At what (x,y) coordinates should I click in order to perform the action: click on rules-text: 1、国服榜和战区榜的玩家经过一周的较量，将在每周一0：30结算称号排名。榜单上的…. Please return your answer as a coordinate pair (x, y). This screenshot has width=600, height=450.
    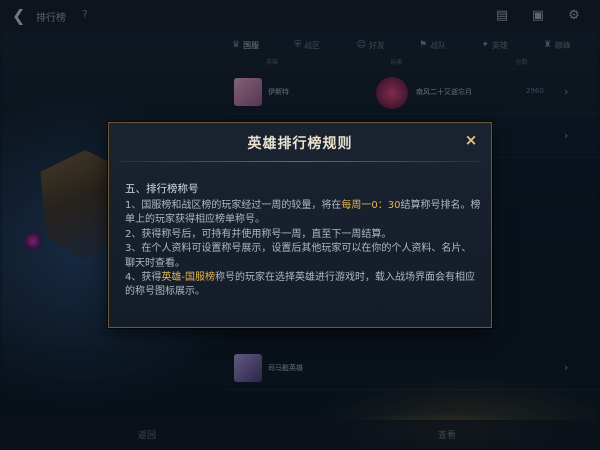
    Looking at the image, I should click on (303, 249).